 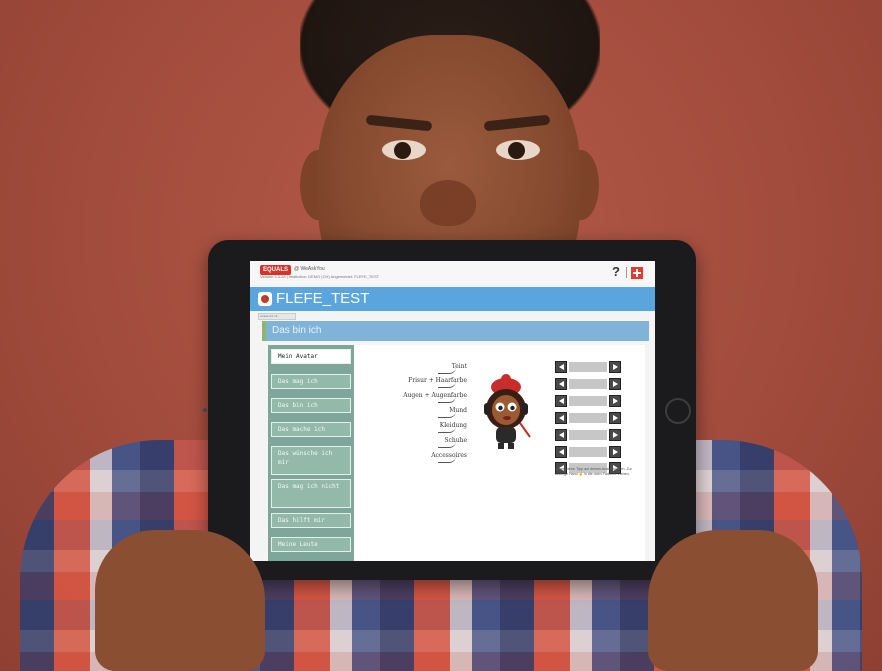 I want to click on control-row-kleidung, so click(x=588, y=435).